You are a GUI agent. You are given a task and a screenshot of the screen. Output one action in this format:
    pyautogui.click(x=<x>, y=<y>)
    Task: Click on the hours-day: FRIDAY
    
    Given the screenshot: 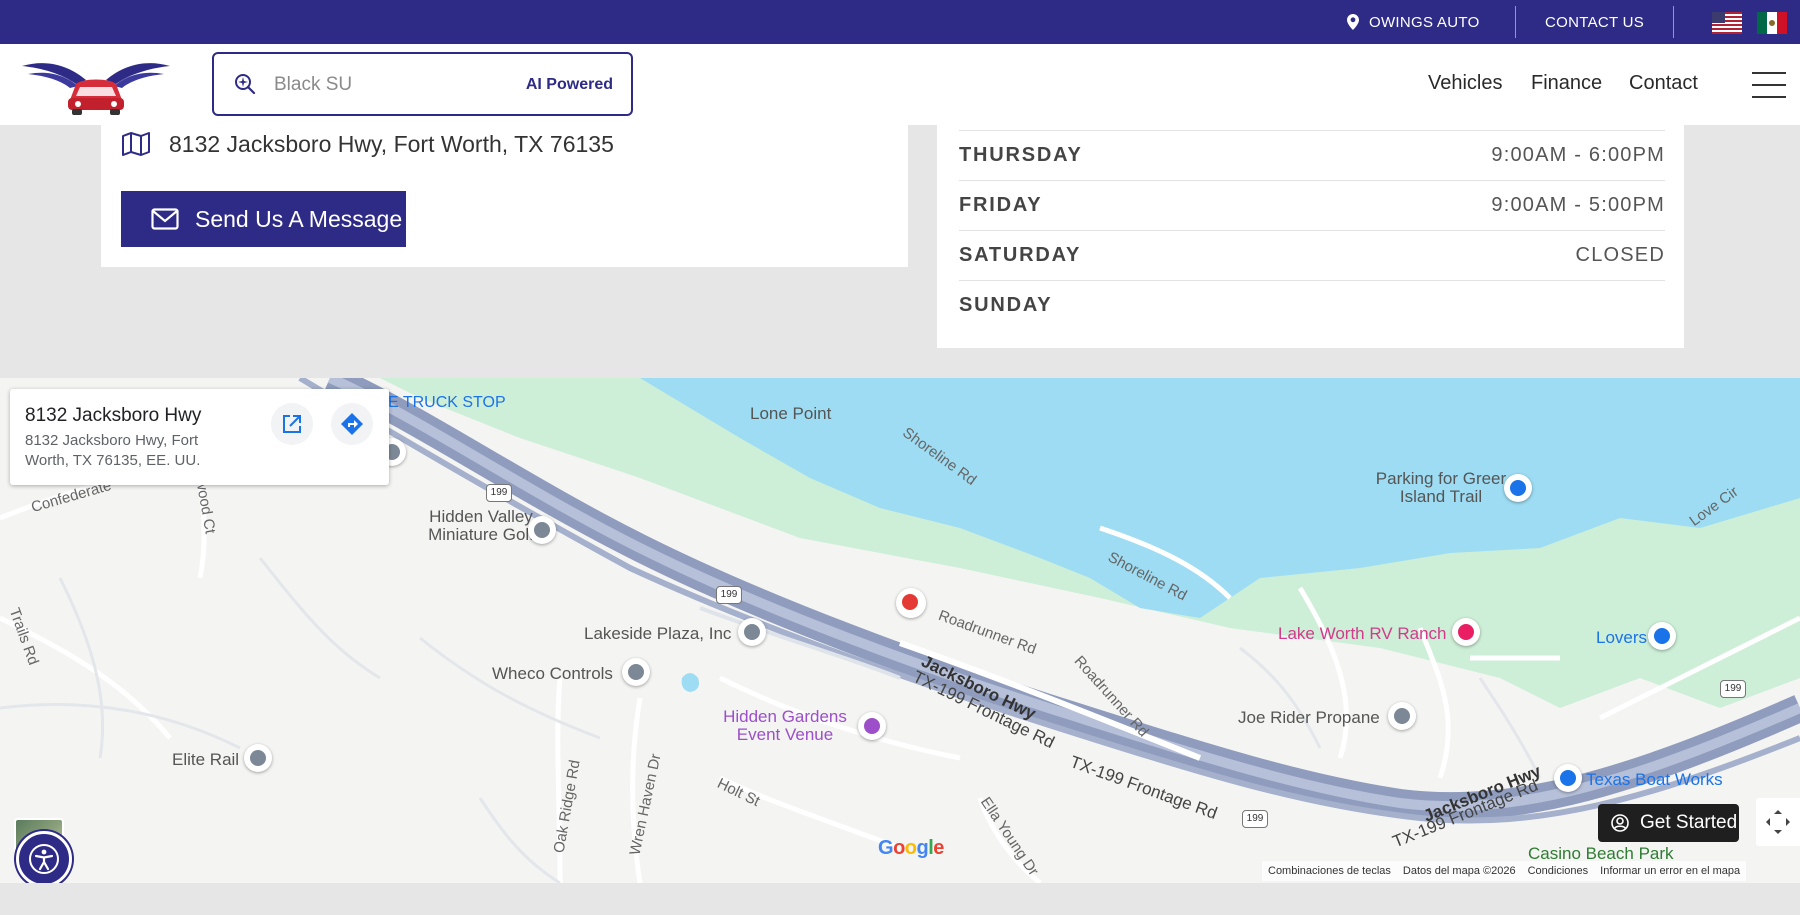 What is the action you would take?
    pyautogui.click(x=1001, y=205)
    